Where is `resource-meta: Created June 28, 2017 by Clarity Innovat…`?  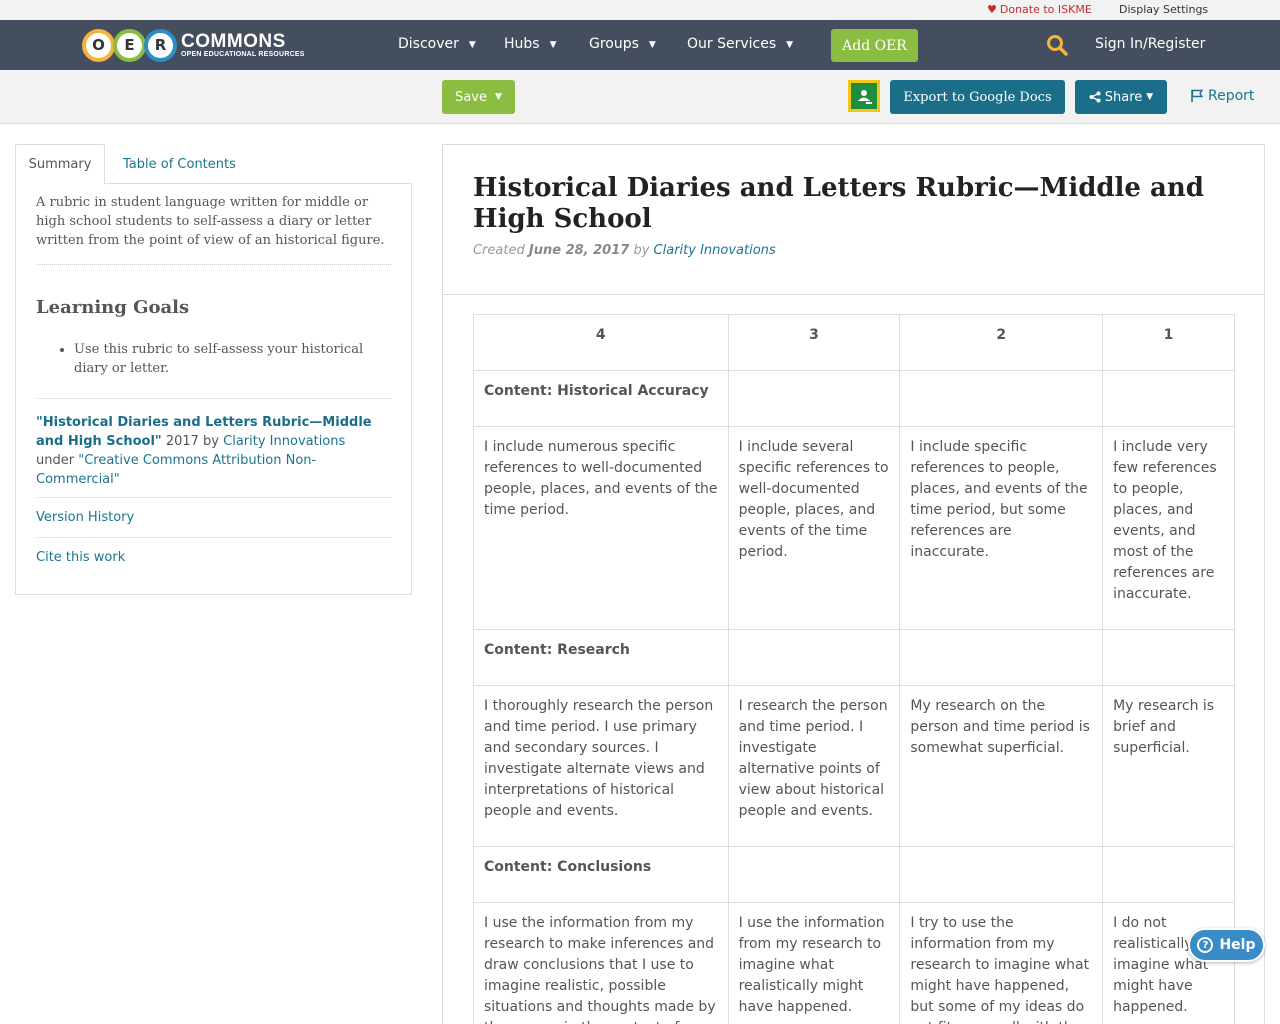 resource-meta: Created June 28, 2017 by Clarity Innovat… is located at coordinates (853, 250).